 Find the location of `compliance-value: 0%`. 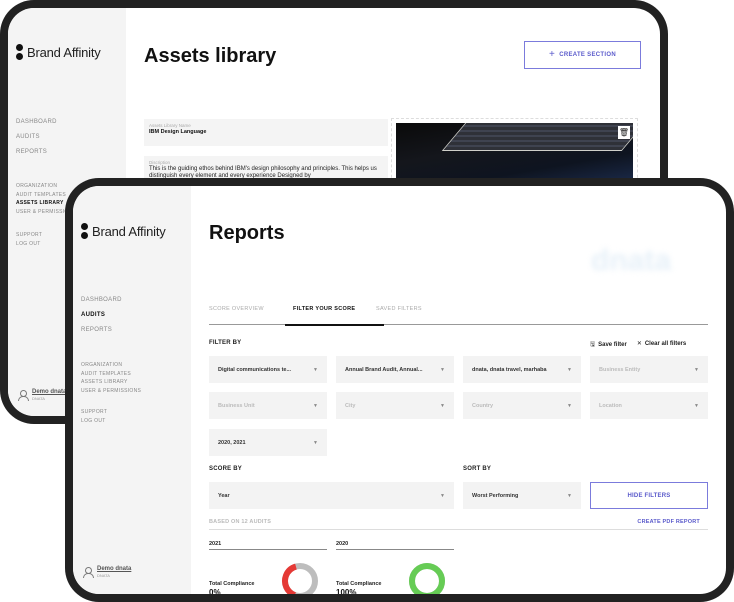

compliance-value: 0% is located at coordinates (215, 591).